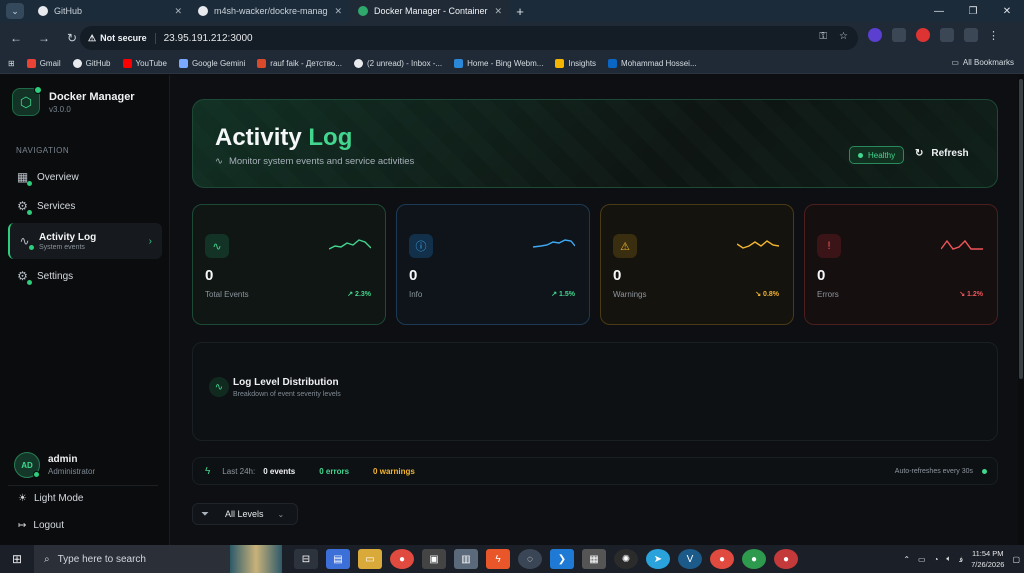 Image resolution: width=1024 pixels, height=573 pixels. Describe the element at coordinates (906, 559) in the screenshot. I see `chevron-up-icon: ⌃` at that location.